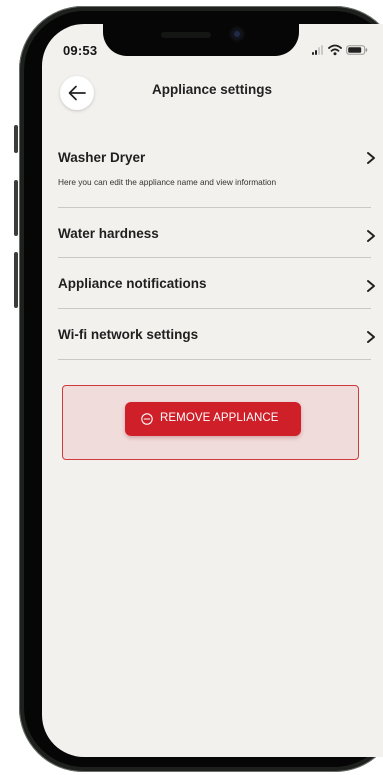 This screenshot has width=383, height=775. What do you see at coordinates (16, 280) in the screenshot?
I see `device-volume-down-button` at bounding box center [16, 280].